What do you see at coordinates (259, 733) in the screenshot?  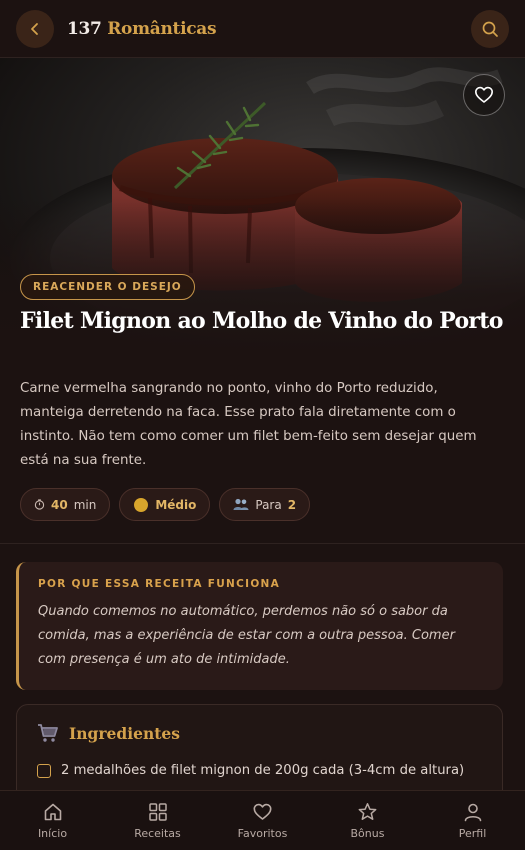 I see `ingredients-header: Ingredientes` at bounding box center [259, 733].